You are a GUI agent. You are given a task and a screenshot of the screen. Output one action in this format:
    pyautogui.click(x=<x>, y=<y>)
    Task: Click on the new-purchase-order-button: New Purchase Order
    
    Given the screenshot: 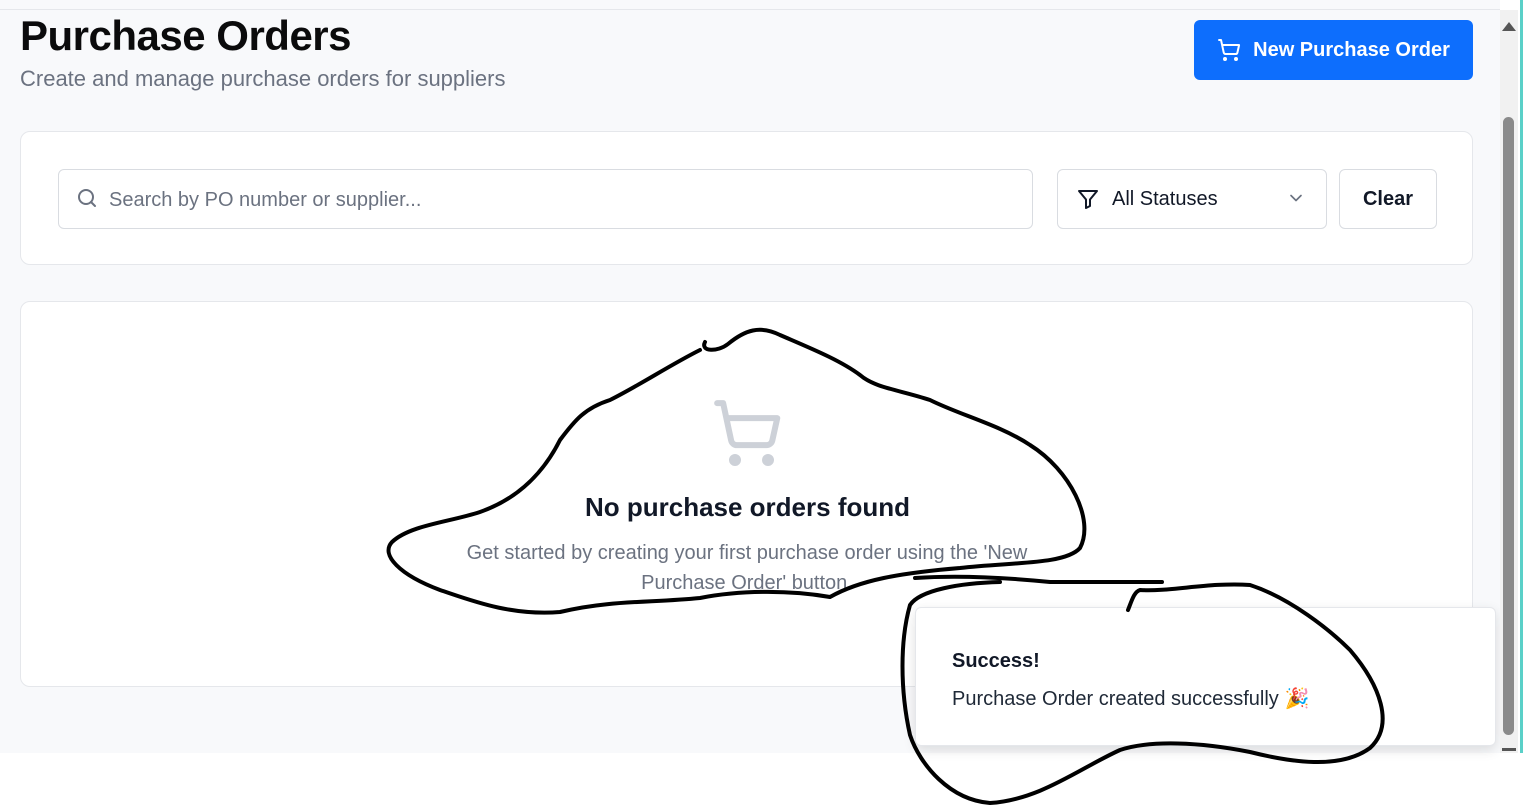 What is the action you would take?
    pyautogui.click(x=1333, y=50)
    